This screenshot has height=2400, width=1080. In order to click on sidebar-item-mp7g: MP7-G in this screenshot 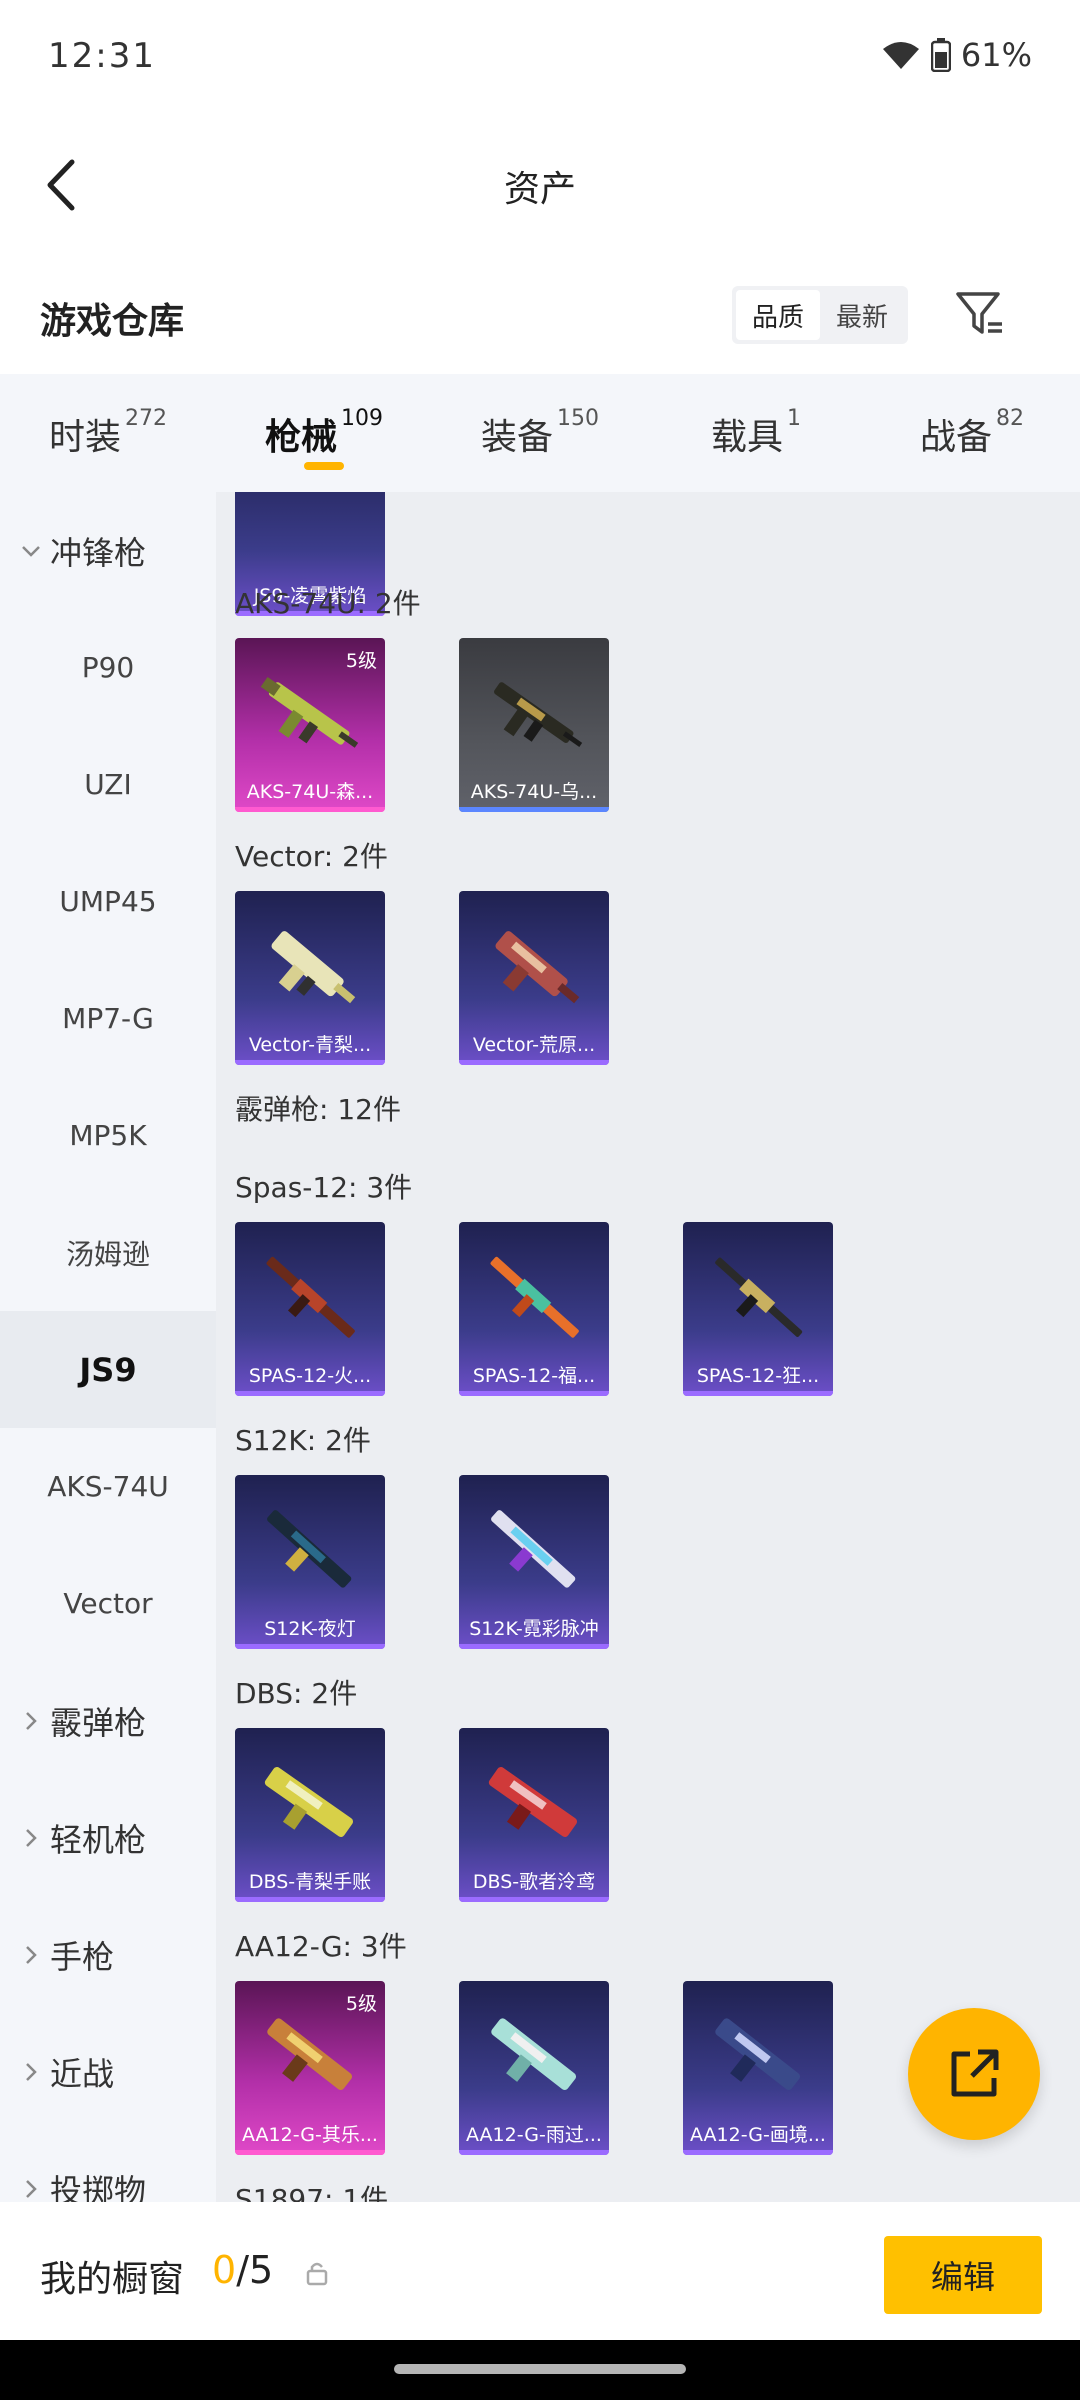, I will do `click(108, 1018)`.